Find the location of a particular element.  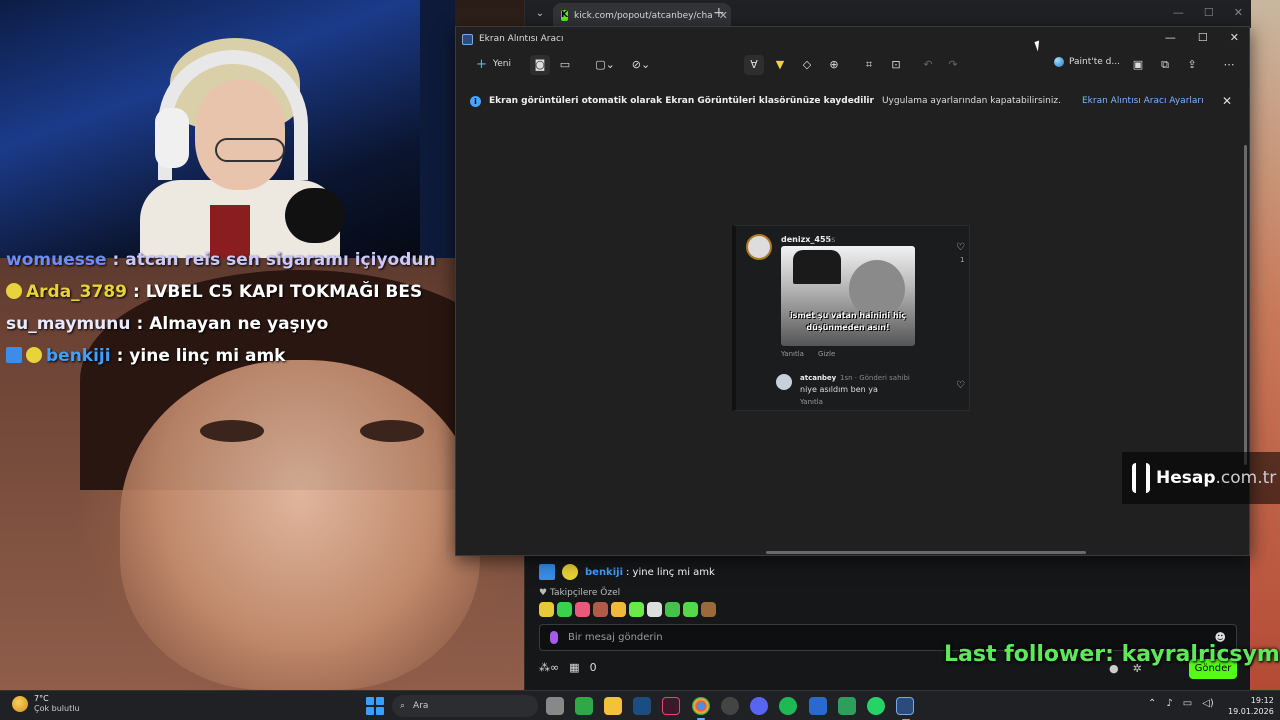

follower-only-text: Takipçilere Özel is located at coordinates (585, 593).